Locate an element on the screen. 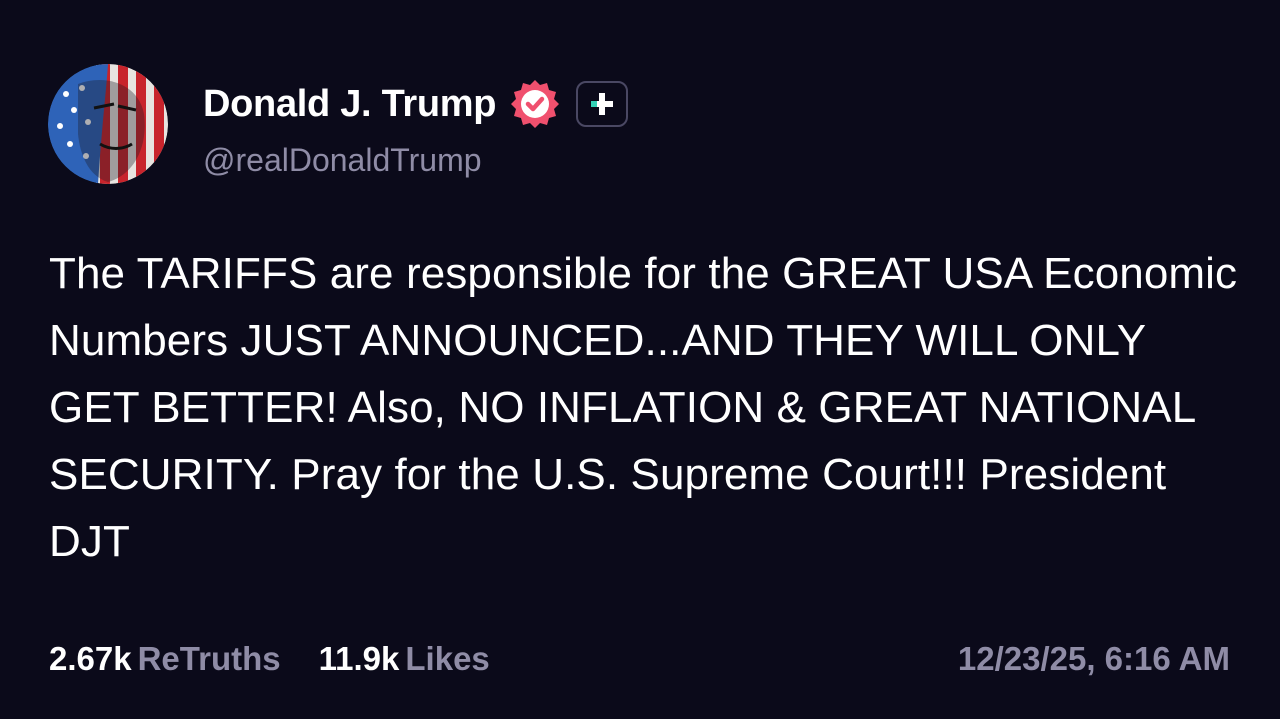 The image size is (1280, 719). post-stats: 2.67k ReTruths 11.9k Likes is located at coordinates (269, 659).